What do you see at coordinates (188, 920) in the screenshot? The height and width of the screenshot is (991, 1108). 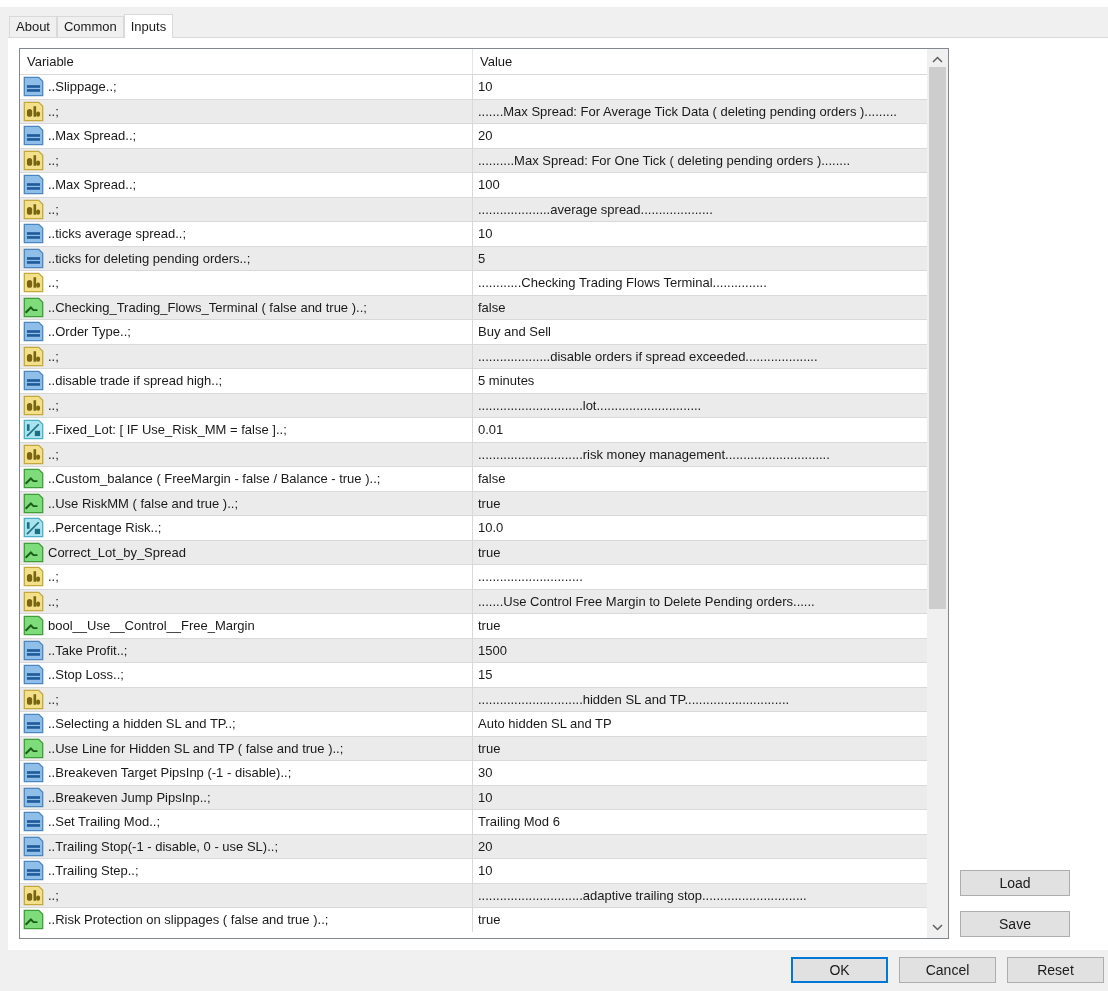 I see `variable-name: ..Risk Protection on slippages ( false and true )..;` at bounding box center [188, 920].